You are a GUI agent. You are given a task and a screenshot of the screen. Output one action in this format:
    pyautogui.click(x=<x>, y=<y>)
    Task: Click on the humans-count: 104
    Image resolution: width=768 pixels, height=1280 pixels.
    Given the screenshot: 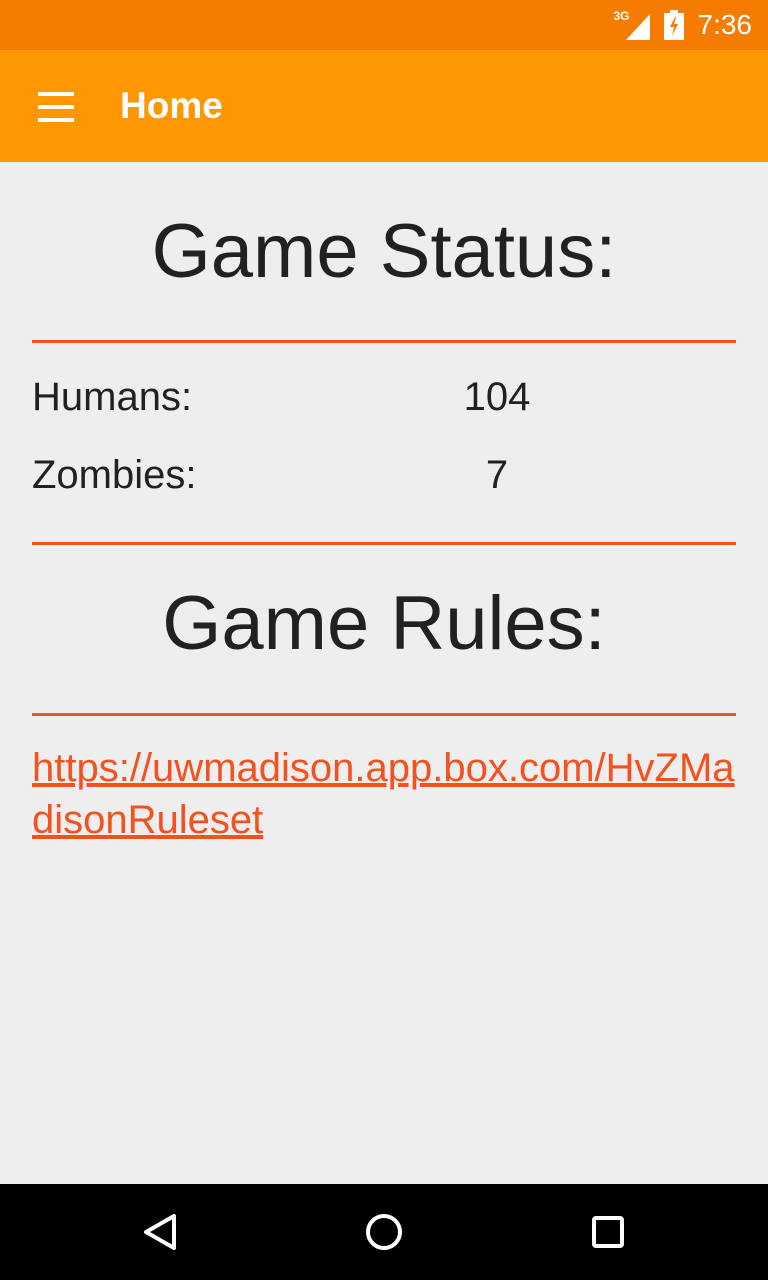 What is the action you would take?
    pyautogui.click(x=497, y=397)
    